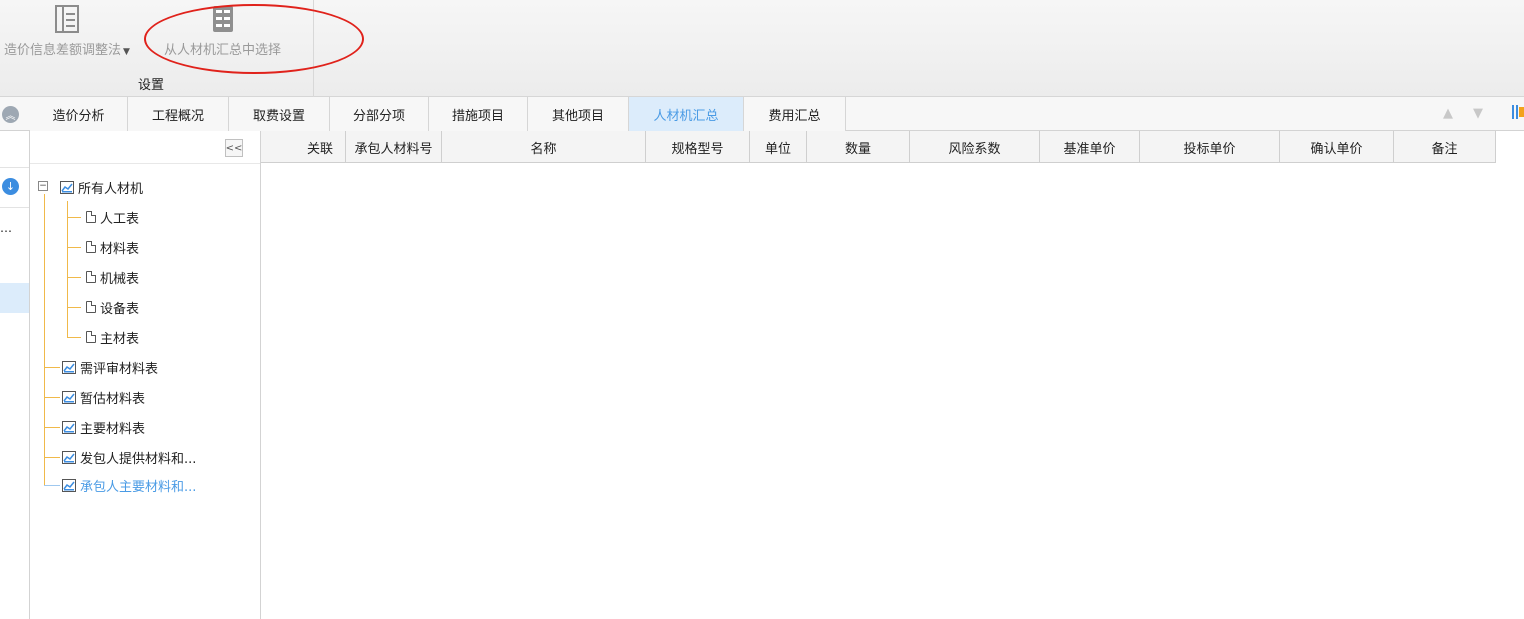 This screenshot has width=1524, height=619. I want to click on tree-node-provisional-material: 暂估材料表, so click(103, 397).